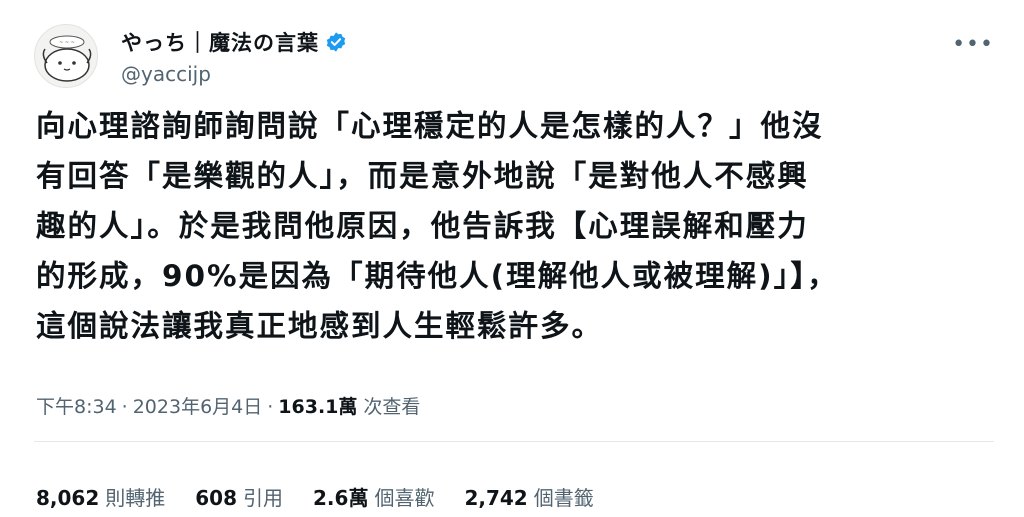  What do you see at coordinates (318, 407) in the screenshot?
I see `views-count: 163.1萬` at bounding box center [318, 407].